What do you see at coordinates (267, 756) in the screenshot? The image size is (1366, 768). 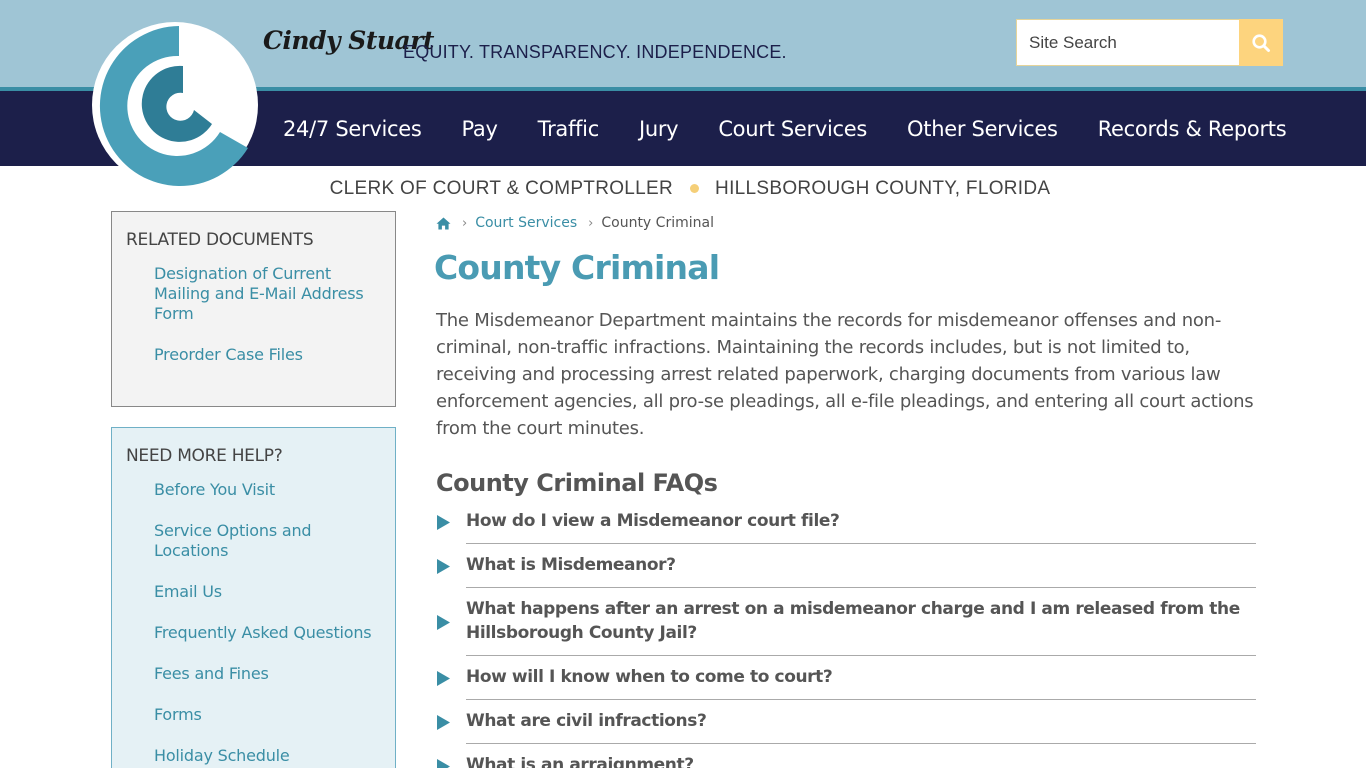 I see `help-link-holiday-schedule: Holiday Schedule` at bounding box center [267, 756].